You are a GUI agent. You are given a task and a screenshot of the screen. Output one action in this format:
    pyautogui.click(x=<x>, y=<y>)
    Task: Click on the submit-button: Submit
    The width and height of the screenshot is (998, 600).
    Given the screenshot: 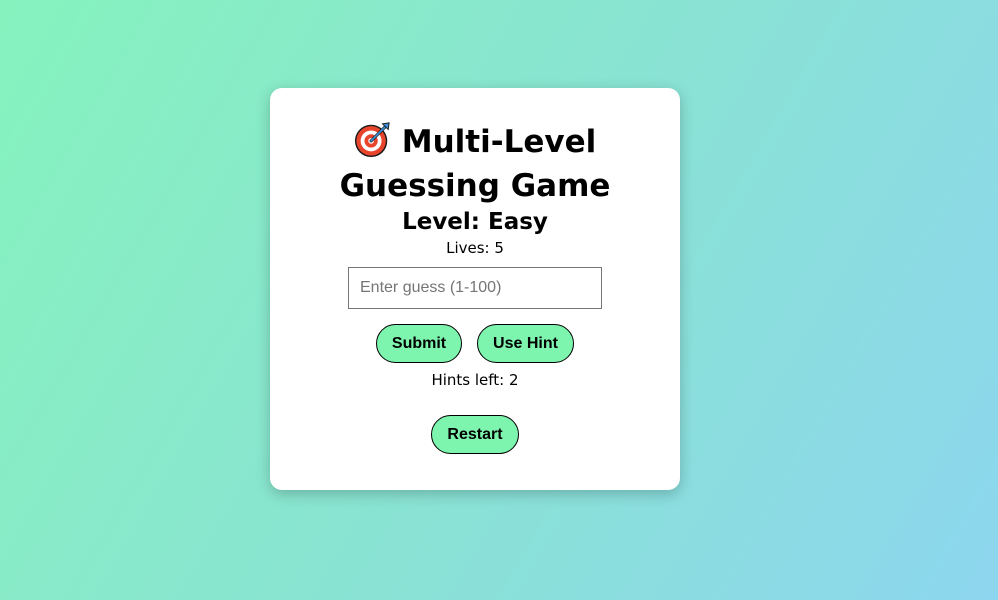 What is the action you would take?
    pyautogui.click(x=419, y=343)
    